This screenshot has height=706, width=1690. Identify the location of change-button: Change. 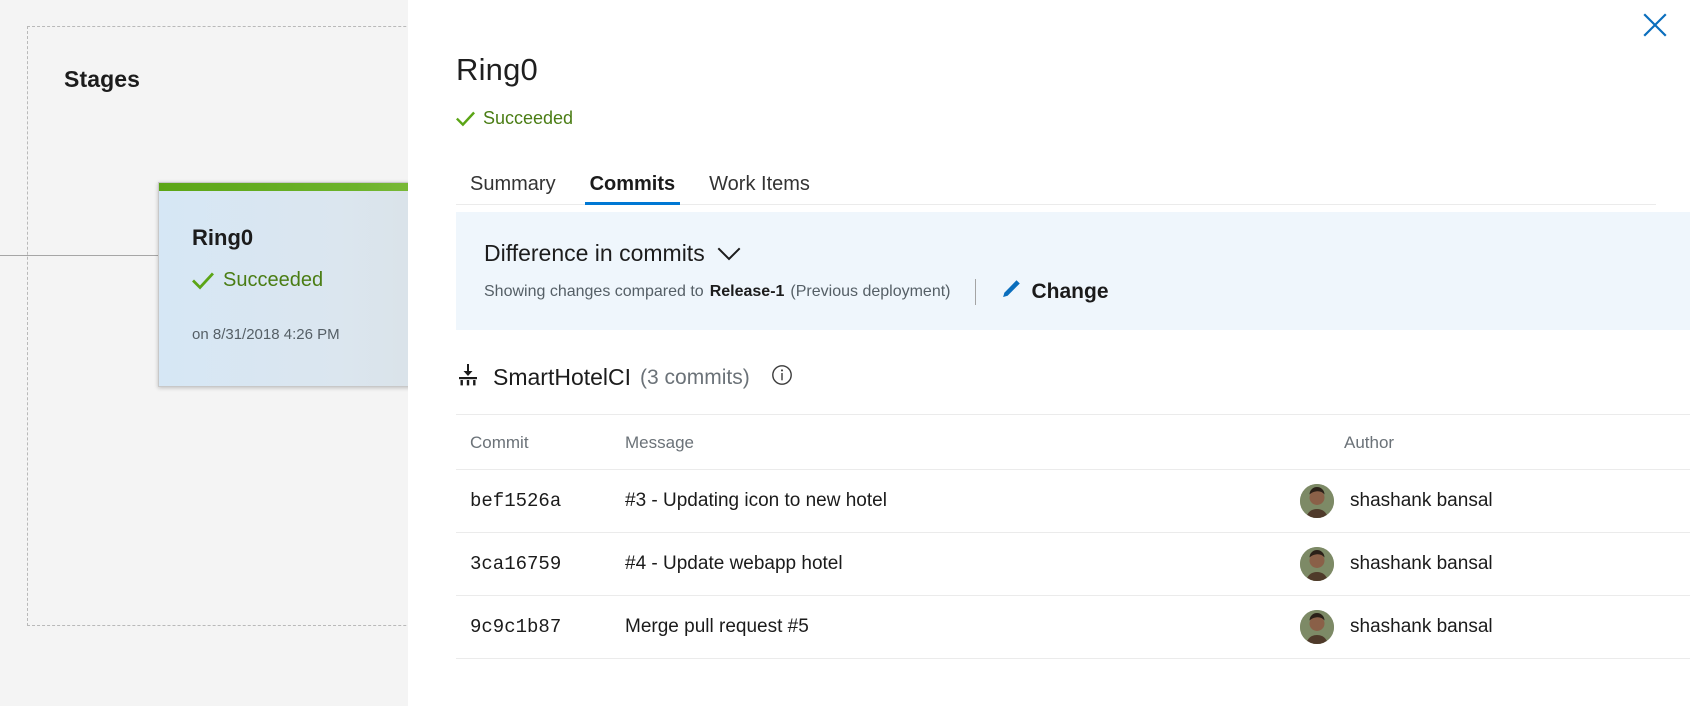
(1054, 292).